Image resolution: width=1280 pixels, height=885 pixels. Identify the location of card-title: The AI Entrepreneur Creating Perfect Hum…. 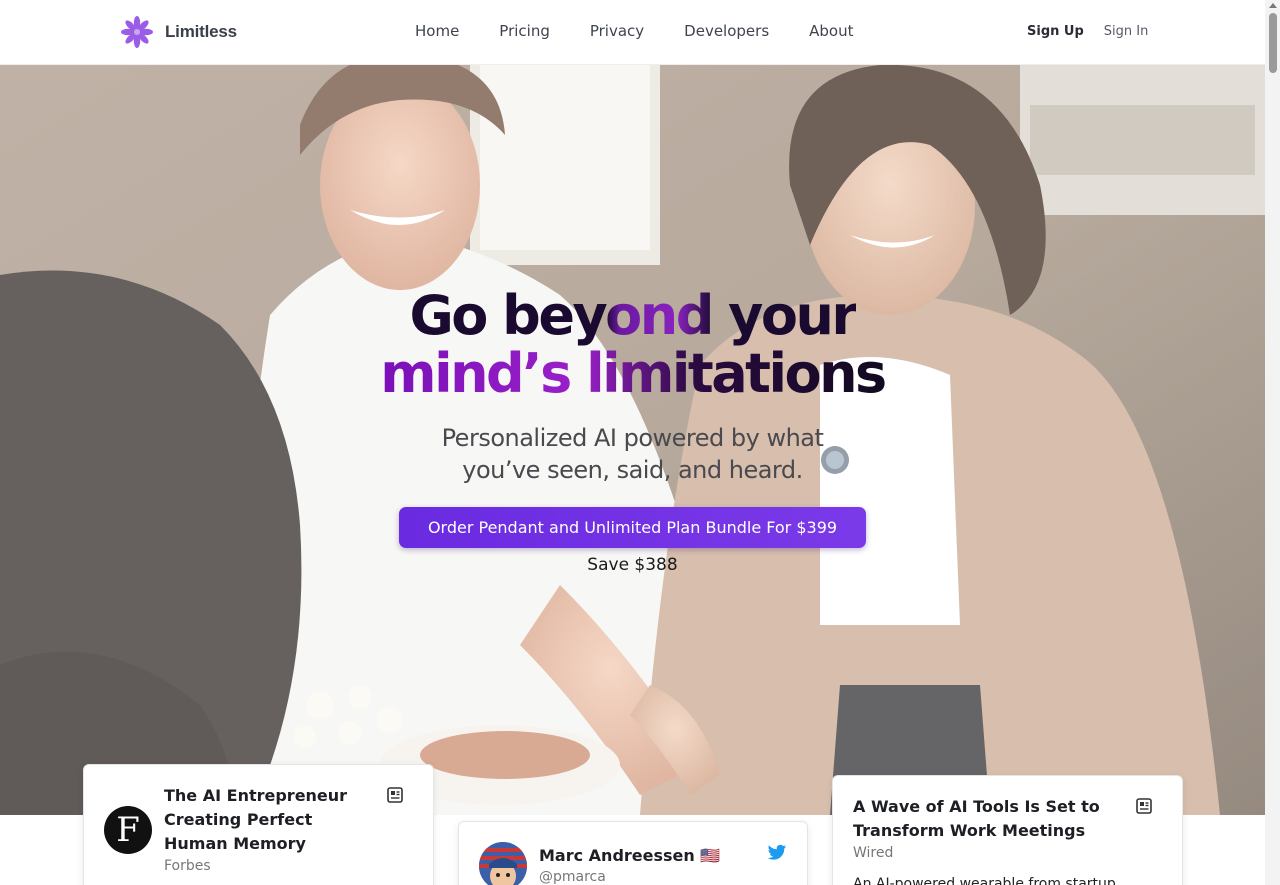
(256, 819).